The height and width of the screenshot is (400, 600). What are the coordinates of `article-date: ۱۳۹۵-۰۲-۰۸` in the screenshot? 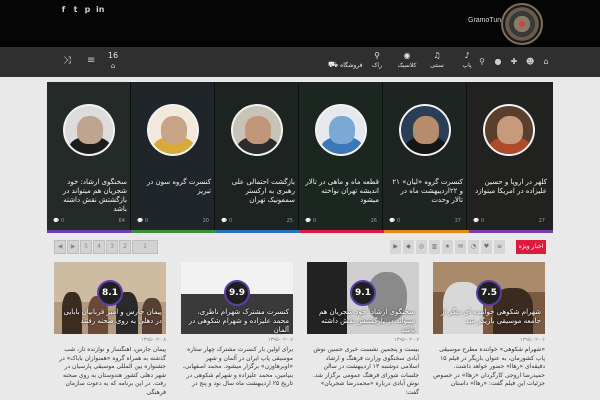 It's located at (153, 340).